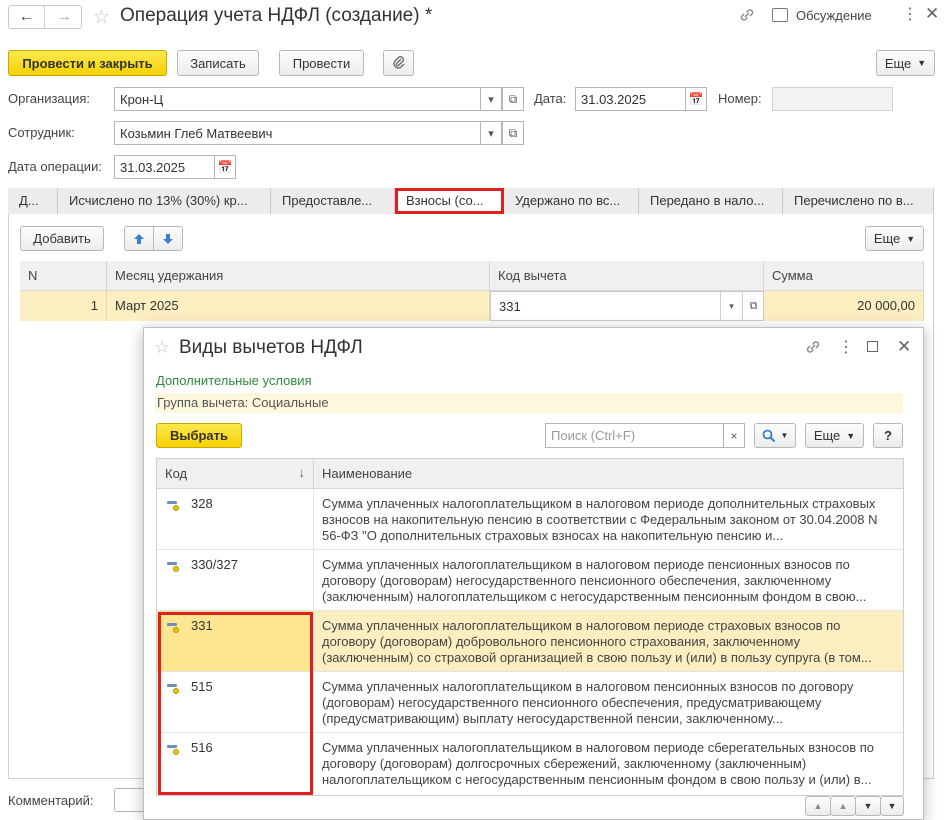 This screenshot has width=946, height=820. Describe the element at coordinates (298, 306) in the screenshot. I see `row-month-cell: Март 2025` at that location.